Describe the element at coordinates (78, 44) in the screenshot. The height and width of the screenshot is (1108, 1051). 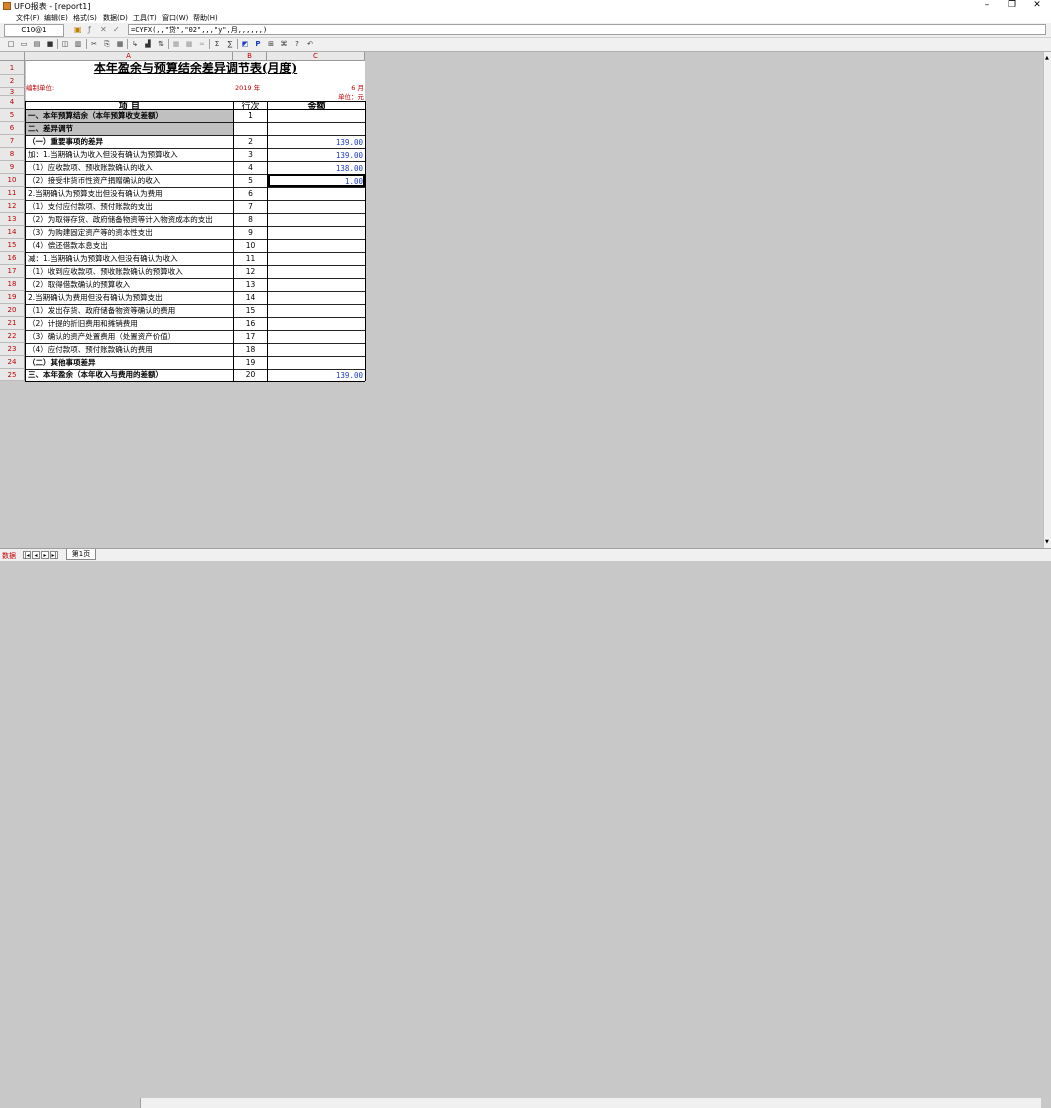
I see `print-icon: ▥` at that location.